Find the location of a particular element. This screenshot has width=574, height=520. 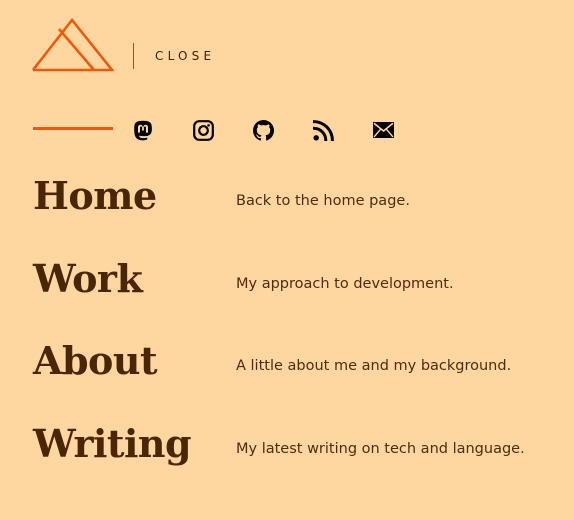

close-menu-button: CLOSE is located at coordinates (185, 56).